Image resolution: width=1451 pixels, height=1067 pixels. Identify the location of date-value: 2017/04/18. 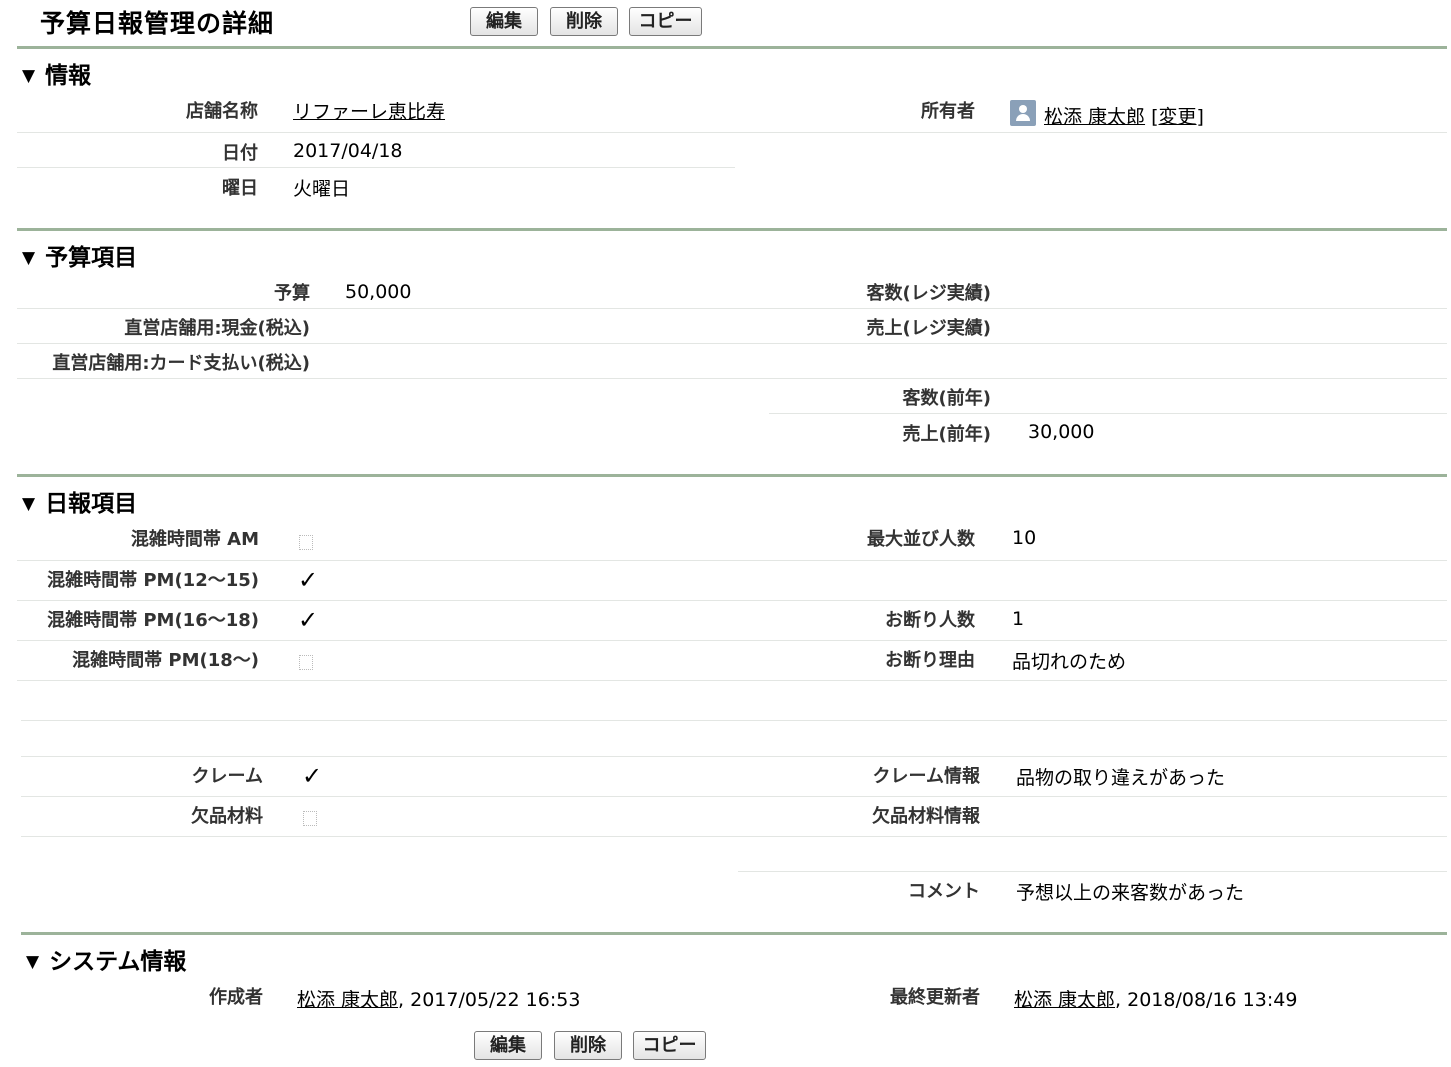
(348, 151).